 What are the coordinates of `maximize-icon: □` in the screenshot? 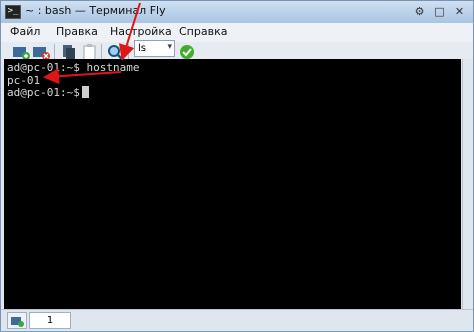 It's located at (439, 11).